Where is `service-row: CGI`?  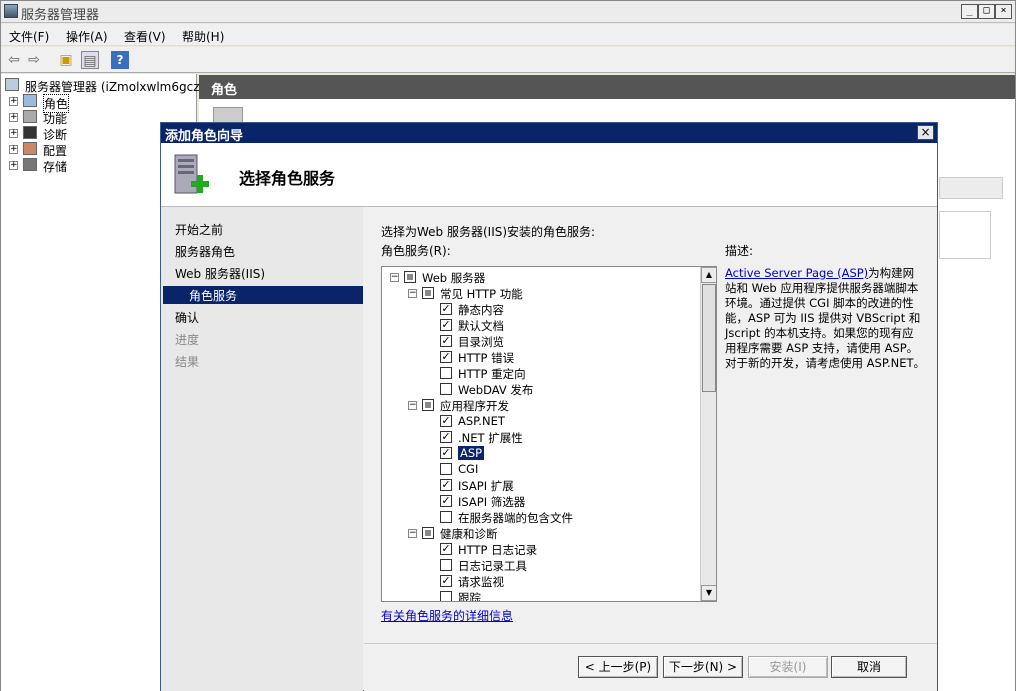
service-row: CGI is located at coordinates (540, 469).